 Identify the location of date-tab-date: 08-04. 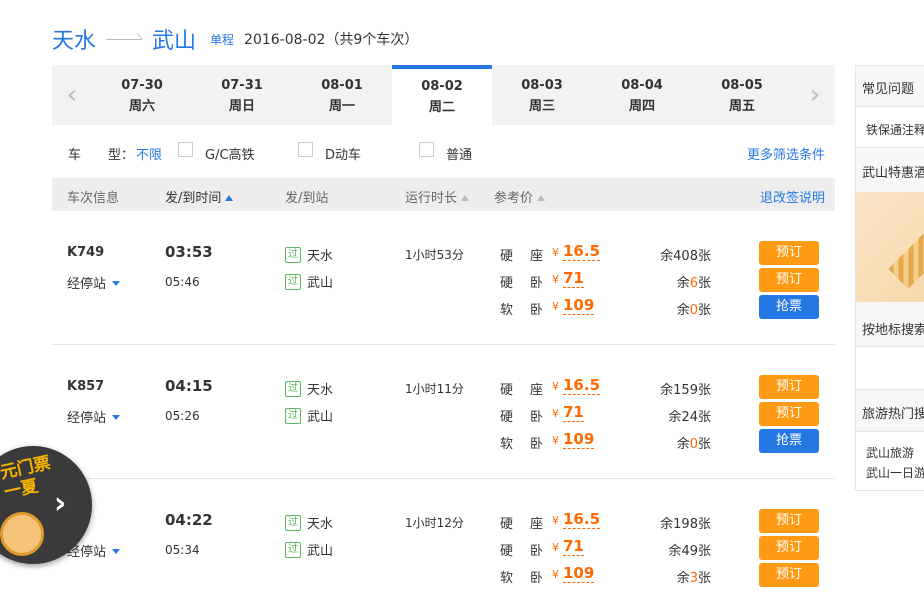
(642, 85).